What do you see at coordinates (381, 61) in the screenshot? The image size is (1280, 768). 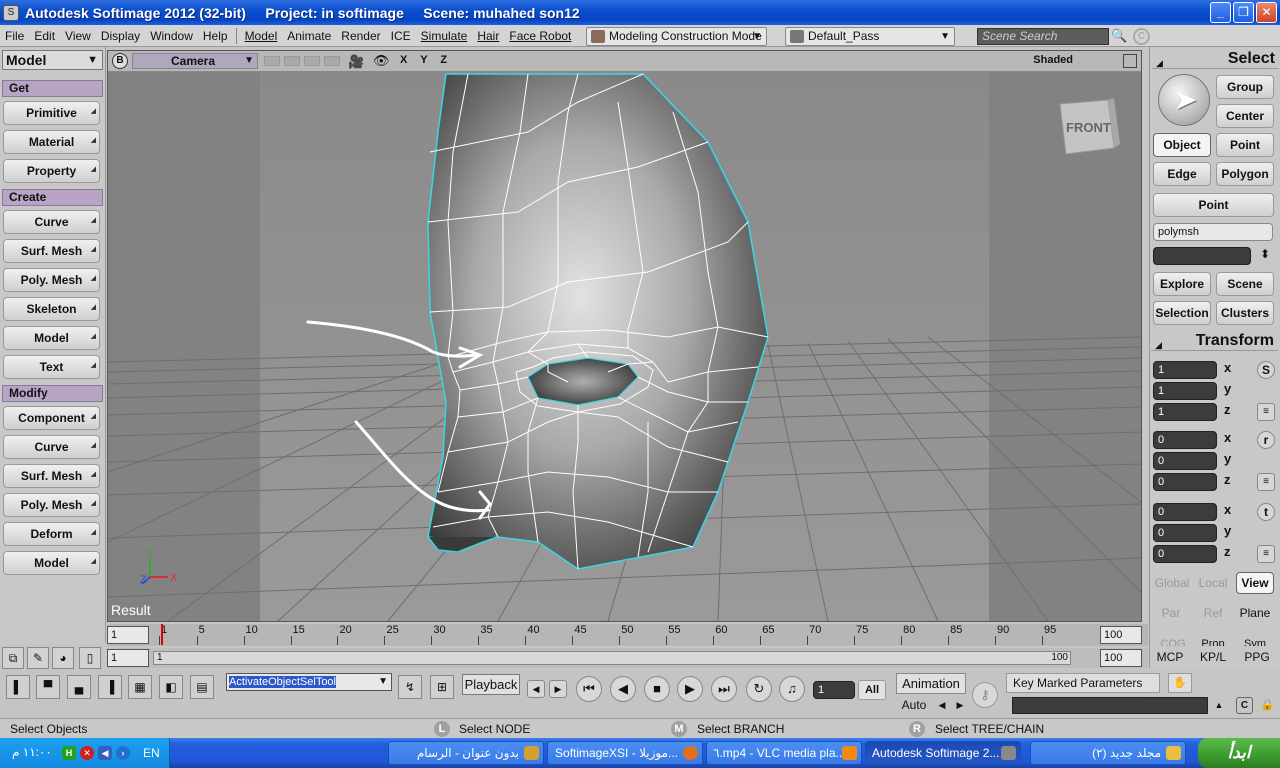 I see `eye-icon: 👁` at bounding box center [381, 61].